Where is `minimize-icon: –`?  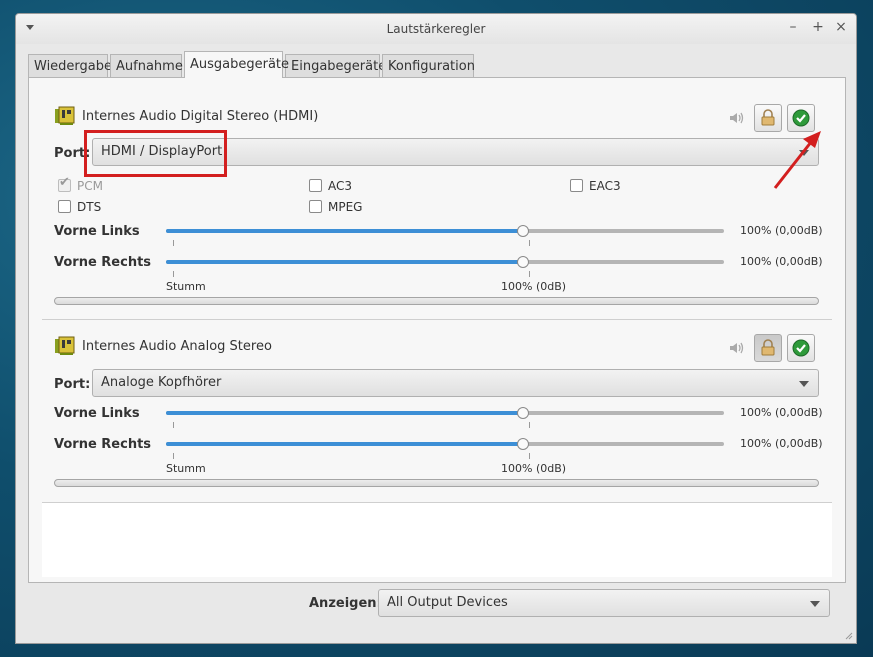
minimize-icon: – is located at coordinates (793, 27).